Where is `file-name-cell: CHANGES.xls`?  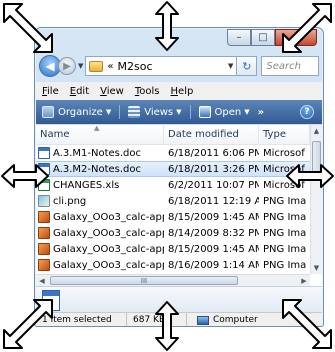 file-name-cell: CHANGES.xls is located at coordinates (100, 185).